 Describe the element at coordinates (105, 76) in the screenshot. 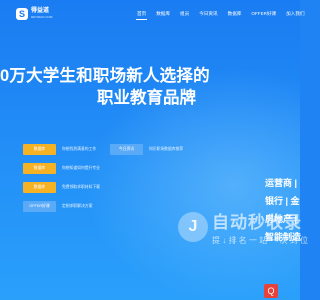

I see `hero-title: 0万大学生和职场新人选择的` at that location.